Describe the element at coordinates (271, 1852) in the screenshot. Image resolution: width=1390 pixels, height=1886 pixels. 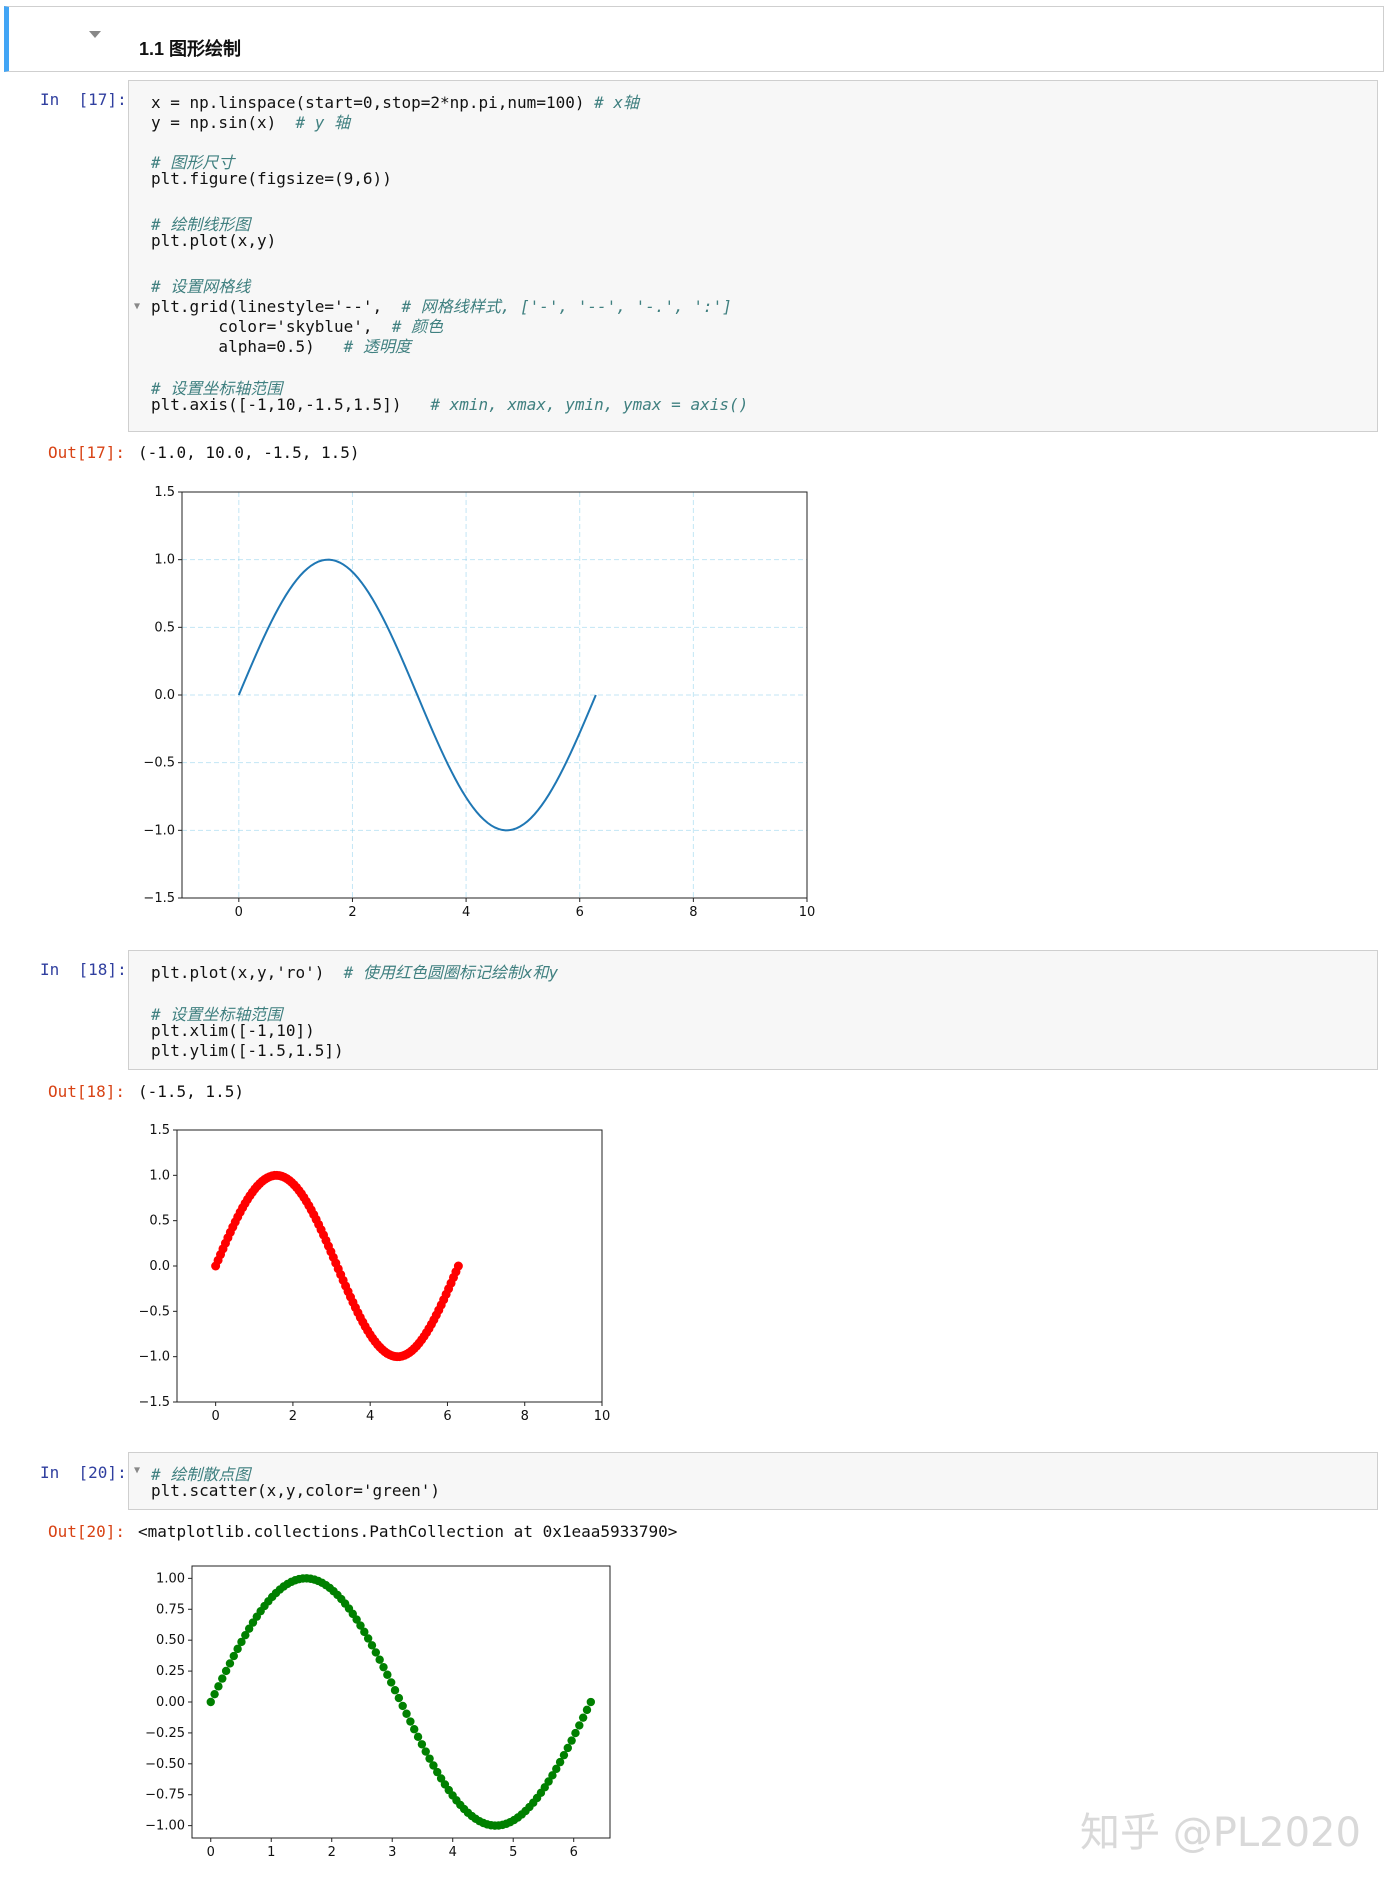
I see `x-tick-label: 1` at that location.